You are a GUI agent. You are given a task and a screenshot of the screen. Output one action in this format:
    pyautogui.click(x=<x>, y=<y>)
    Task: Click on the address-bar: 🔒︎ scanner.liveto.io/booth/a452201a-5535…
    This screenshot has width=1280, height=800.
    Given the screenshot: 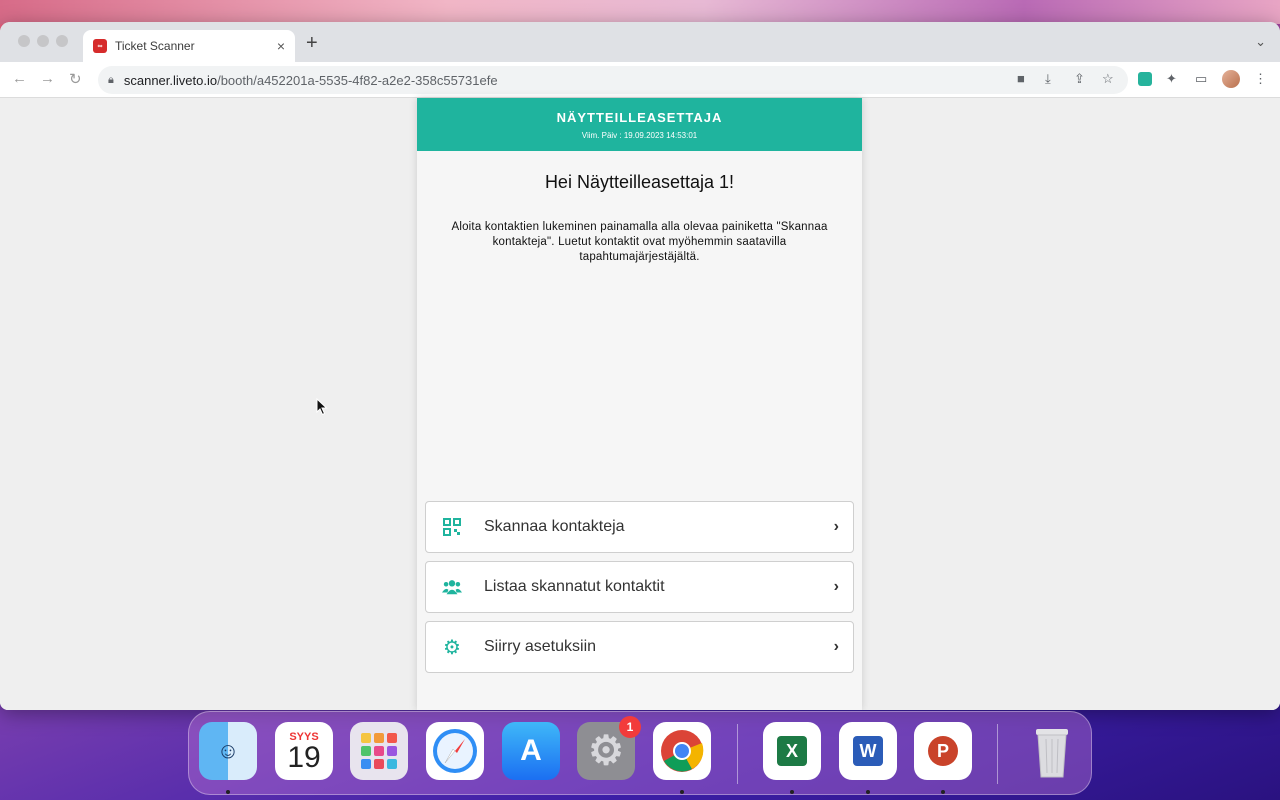 What is the action you would take?
    pyautogui.click(x=613, y=80)
    